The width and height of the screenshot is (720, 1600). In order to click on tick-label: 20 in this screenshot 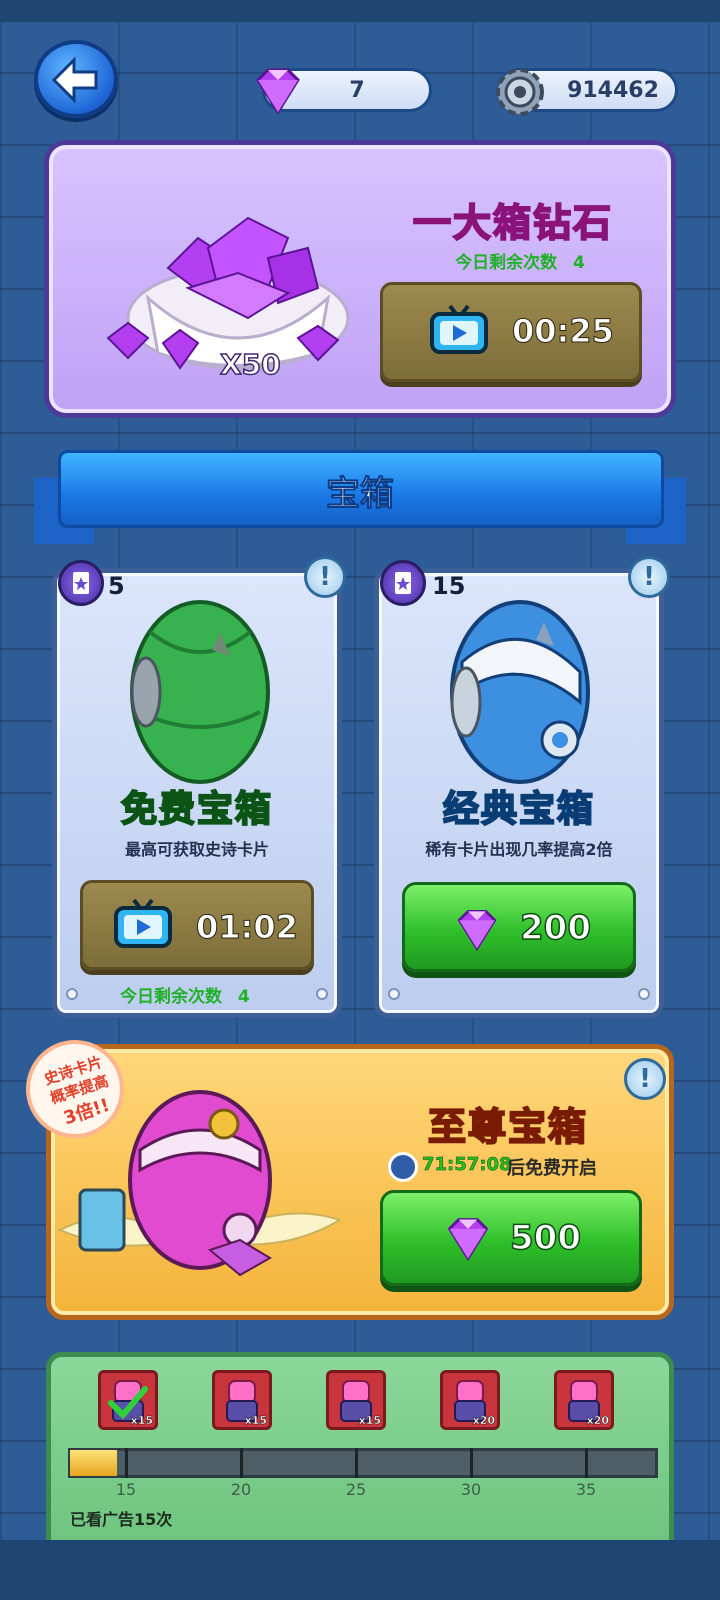, I will do `click(241, 1489)`.